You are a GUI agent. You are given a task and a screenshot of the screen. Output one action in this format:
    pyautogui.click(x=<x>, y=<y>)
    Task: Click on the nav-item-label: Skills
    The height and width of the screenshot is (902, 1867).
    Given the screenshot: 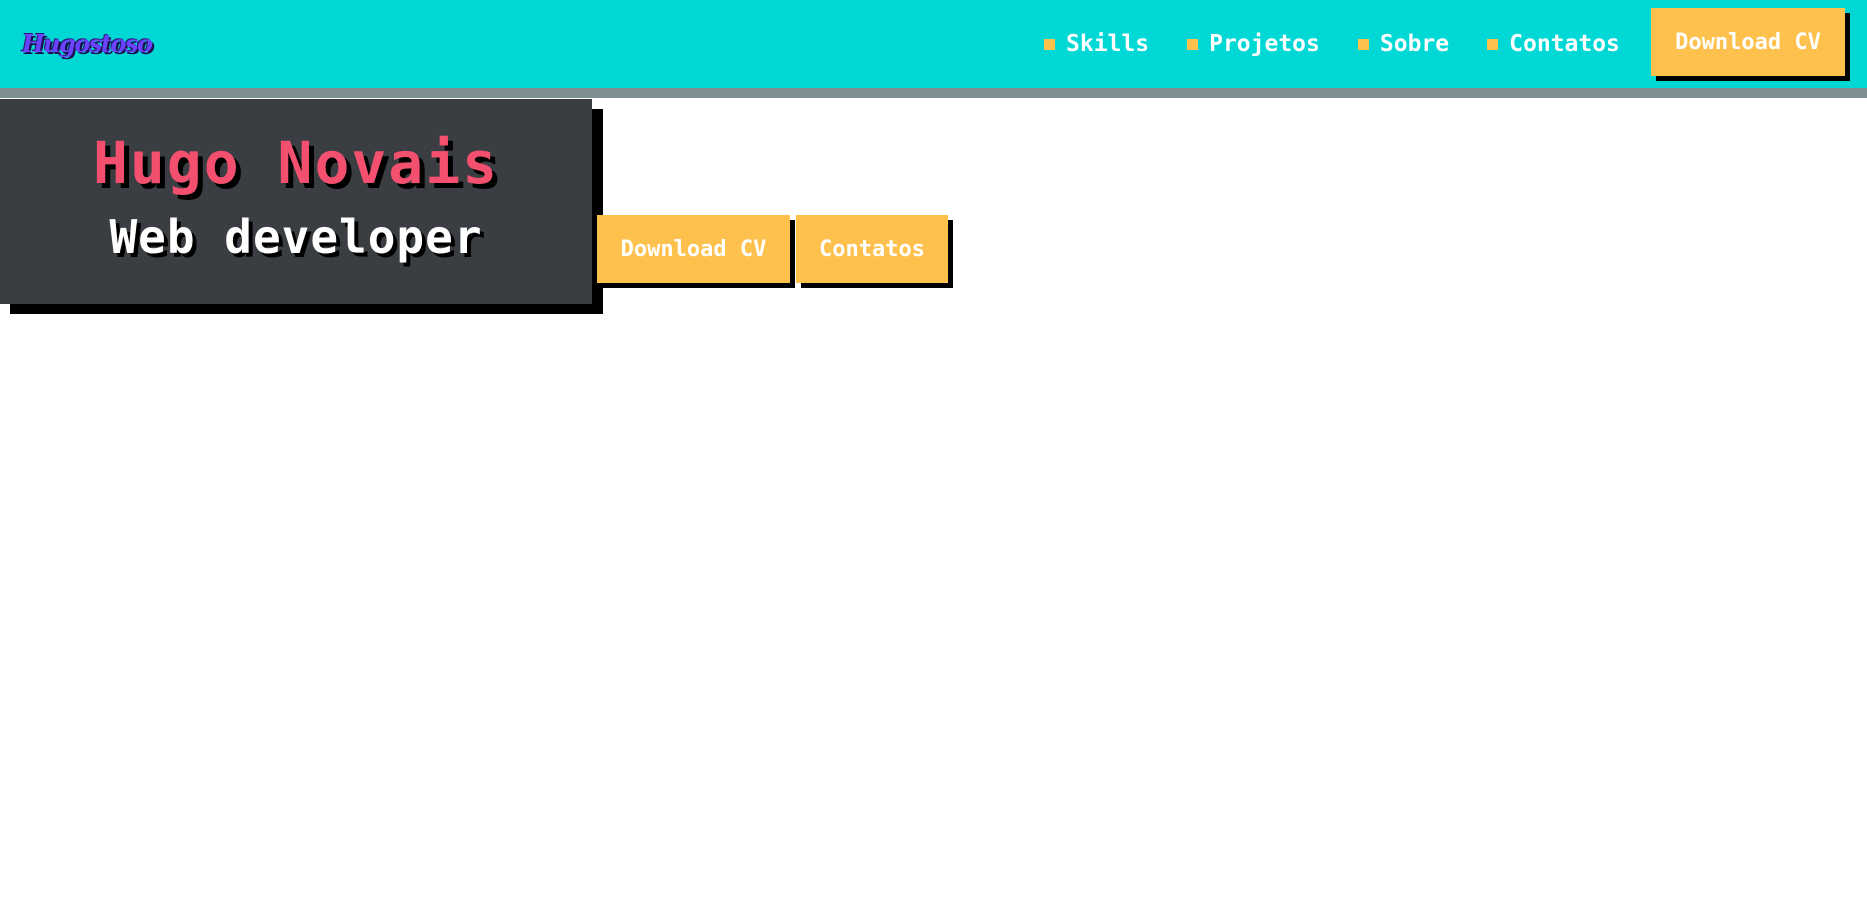 What is the action you would take?
    pyautogui.click(x=1108, y=44)
    